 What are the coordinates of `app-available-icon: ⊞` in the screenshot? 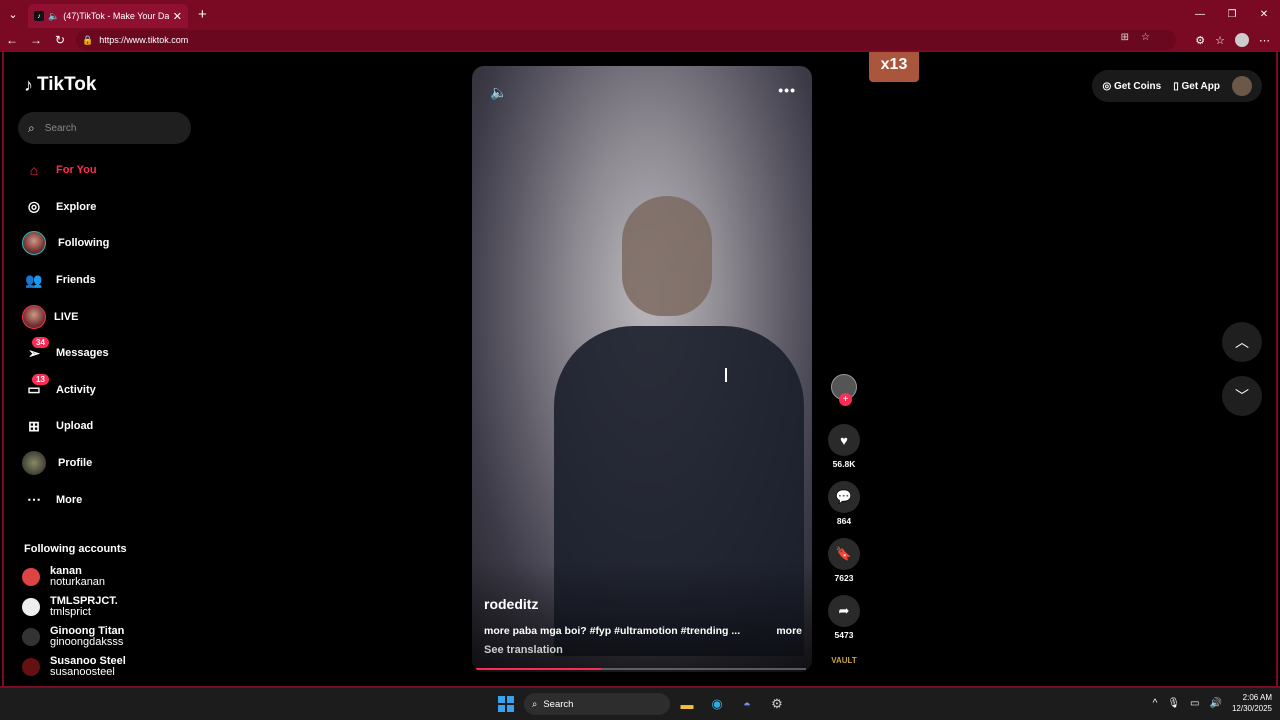 It's located at (1125, 37).